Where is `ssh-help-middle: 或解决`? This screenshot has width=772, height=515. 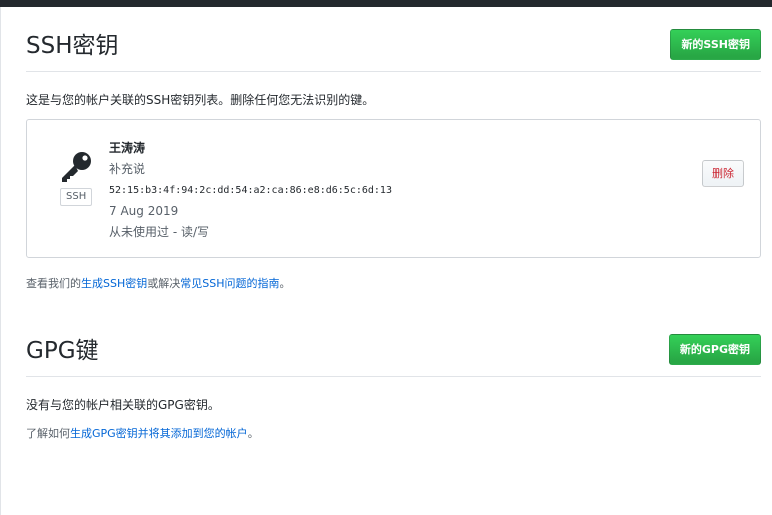 ssh-help-middle: 或解决 is located at coordinates (164, 283).